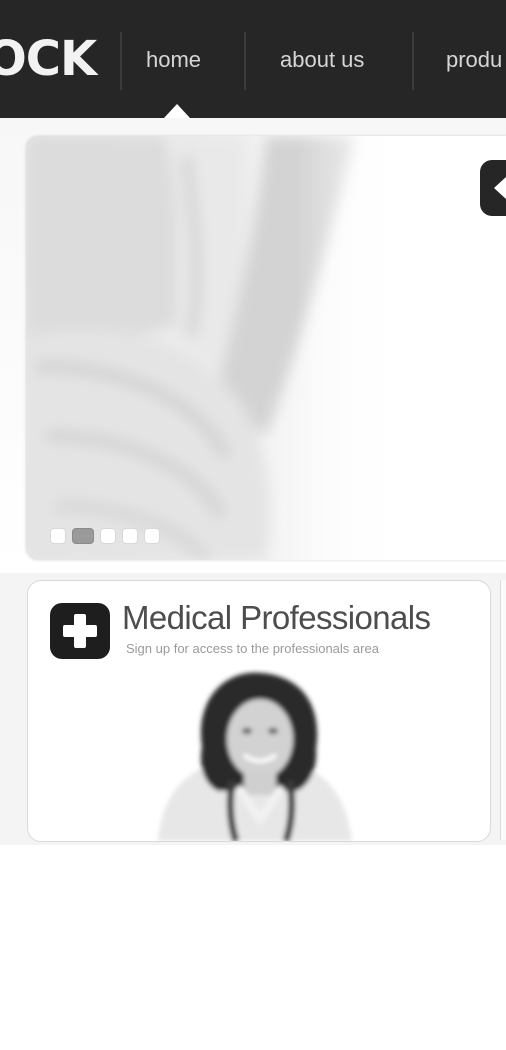 The height and width of the screenshot is (1050, 506). What do you see at coordinates (48, 59) in the screenshot?
I see `site-logo: OCK` at bounding box center [48, 59].